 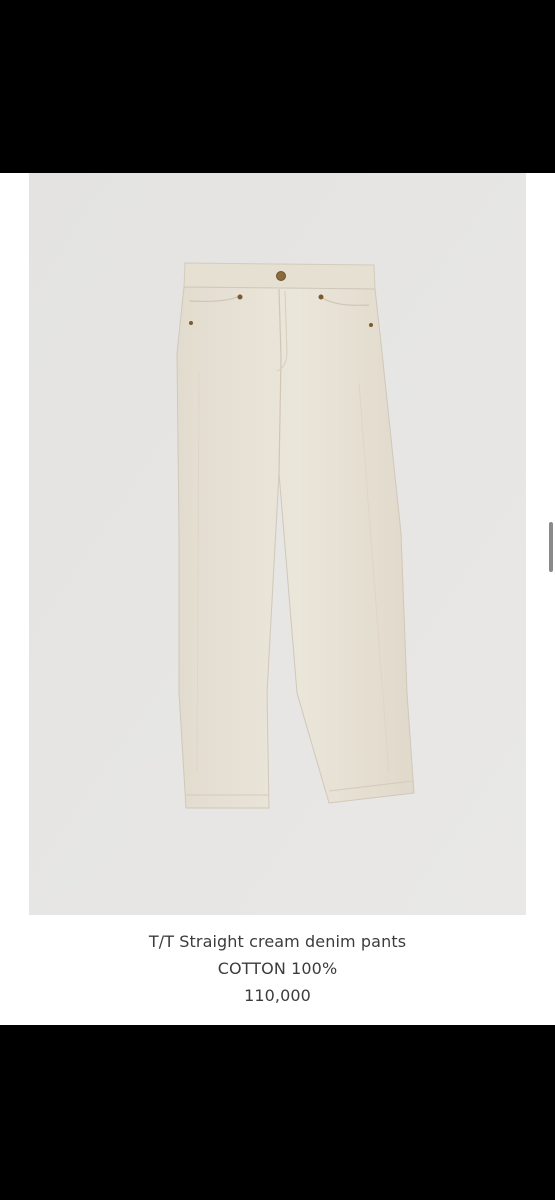 What do you see at coordinates (277, 941) in the screenshot?
I see `product-name: T/T Straight cream denim pants` at bounding box center [277, 941].